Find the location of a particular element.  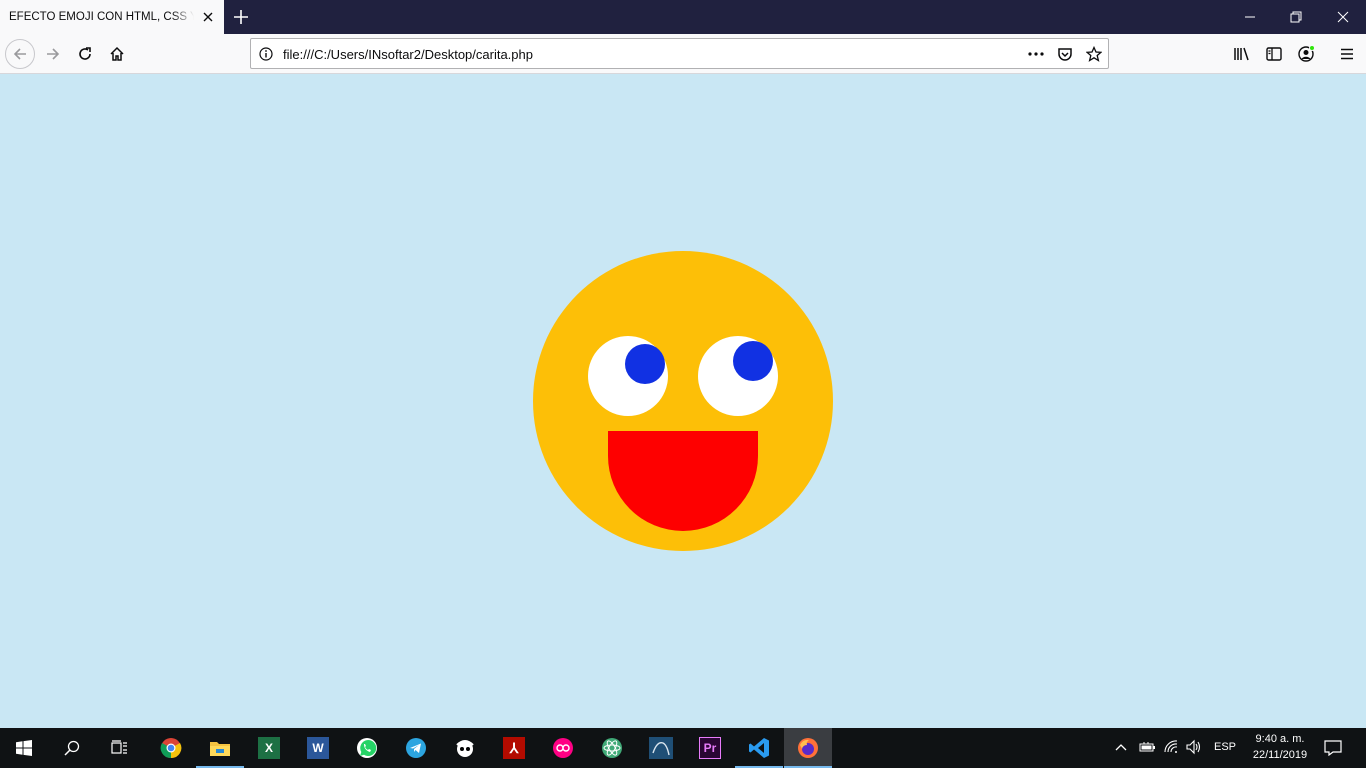

close-tab-icon is located at coordinates (208, 17).